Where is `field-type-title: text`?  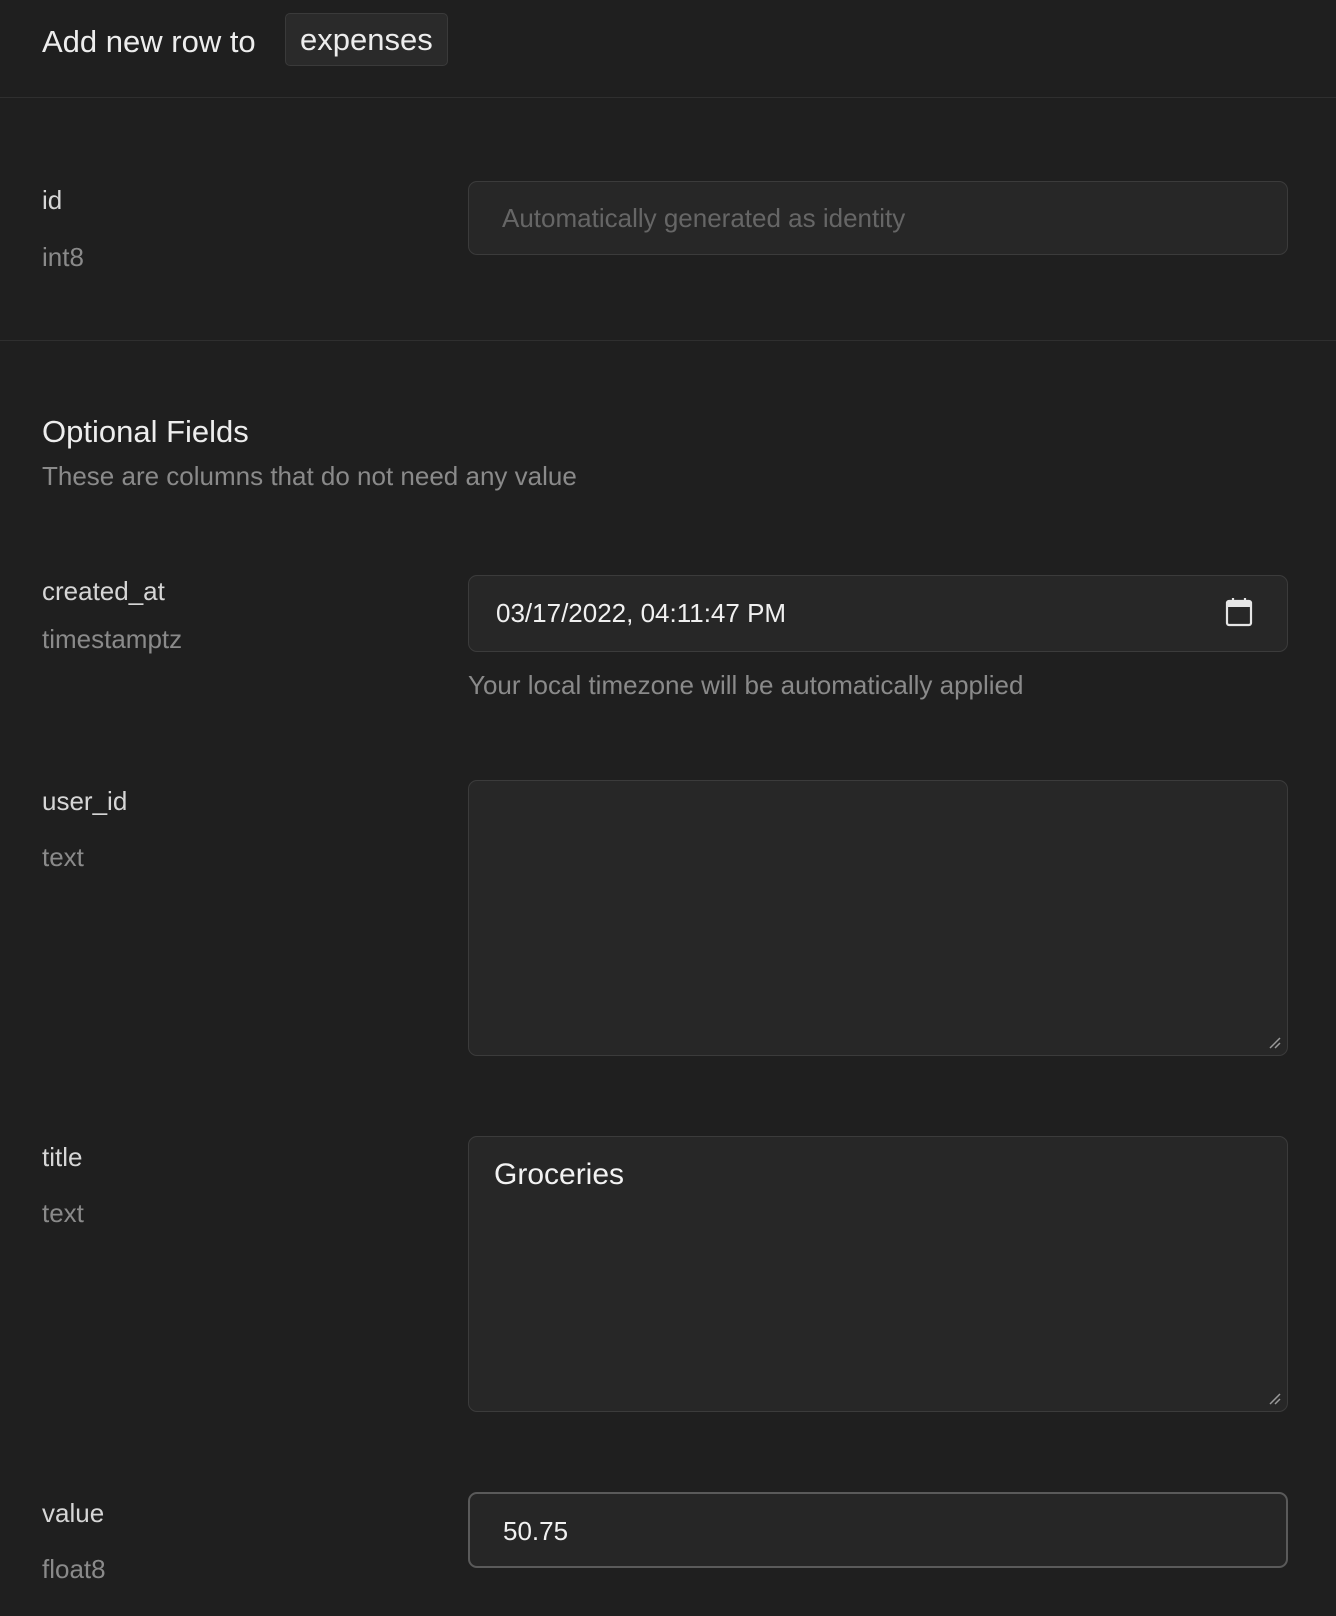
field-type-title: text is located at coordinates (63, 1213).